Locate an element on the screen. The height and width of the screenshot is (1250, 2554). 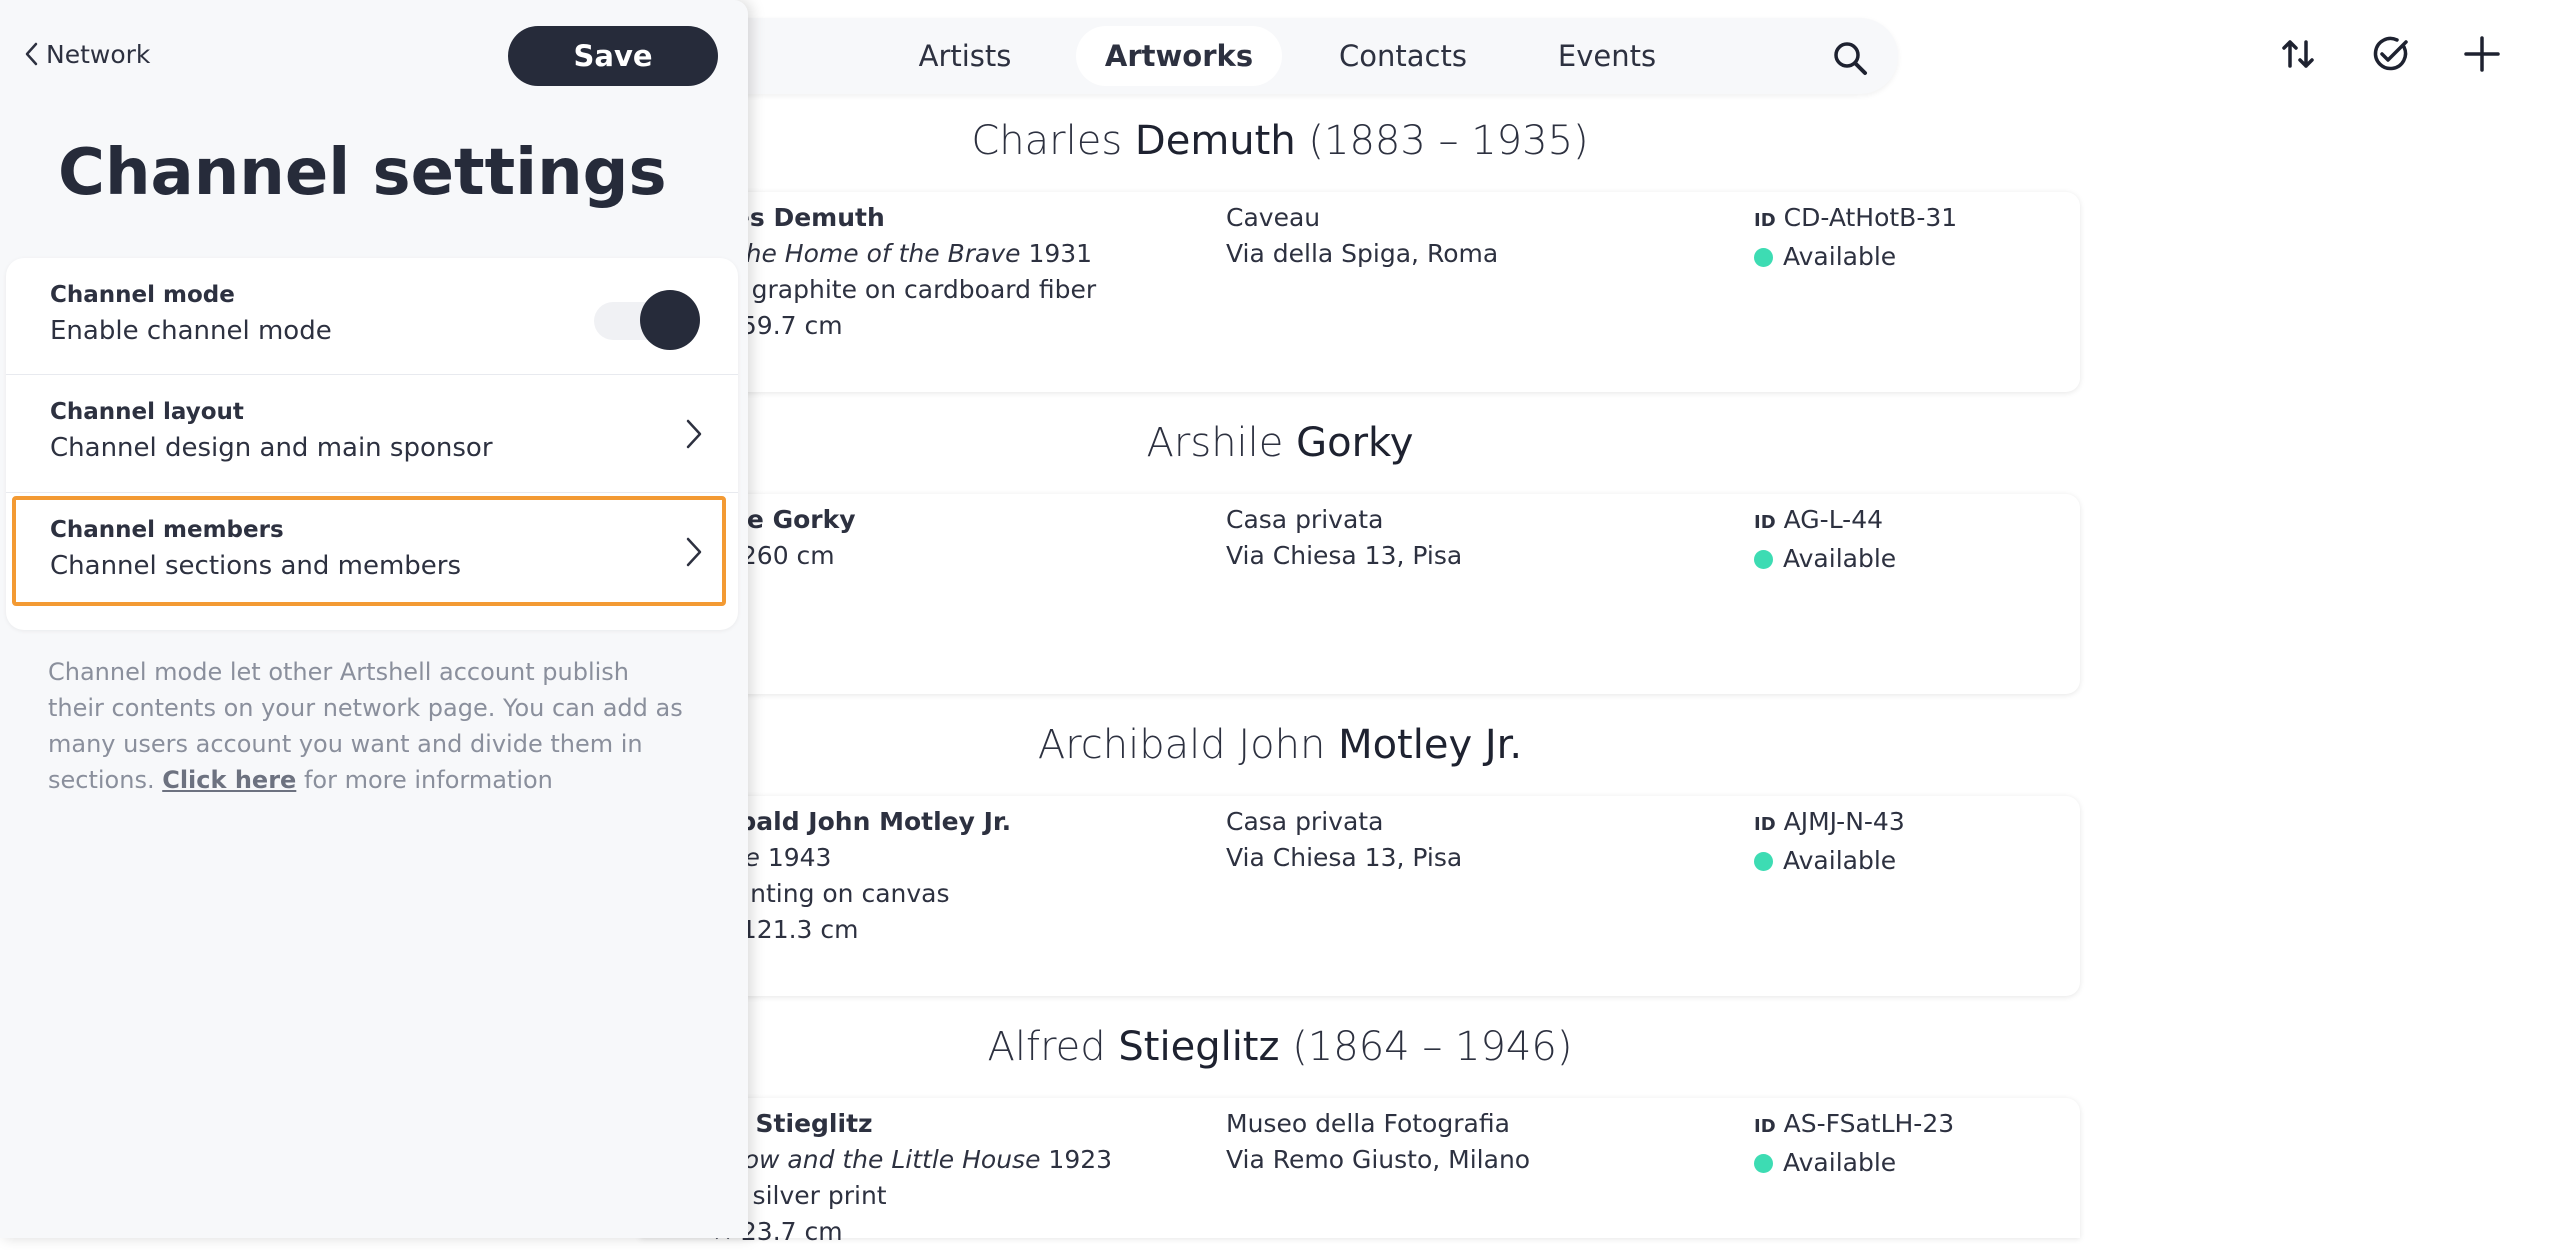
artwork-year: 1943 is located at coordinates (799, 857).